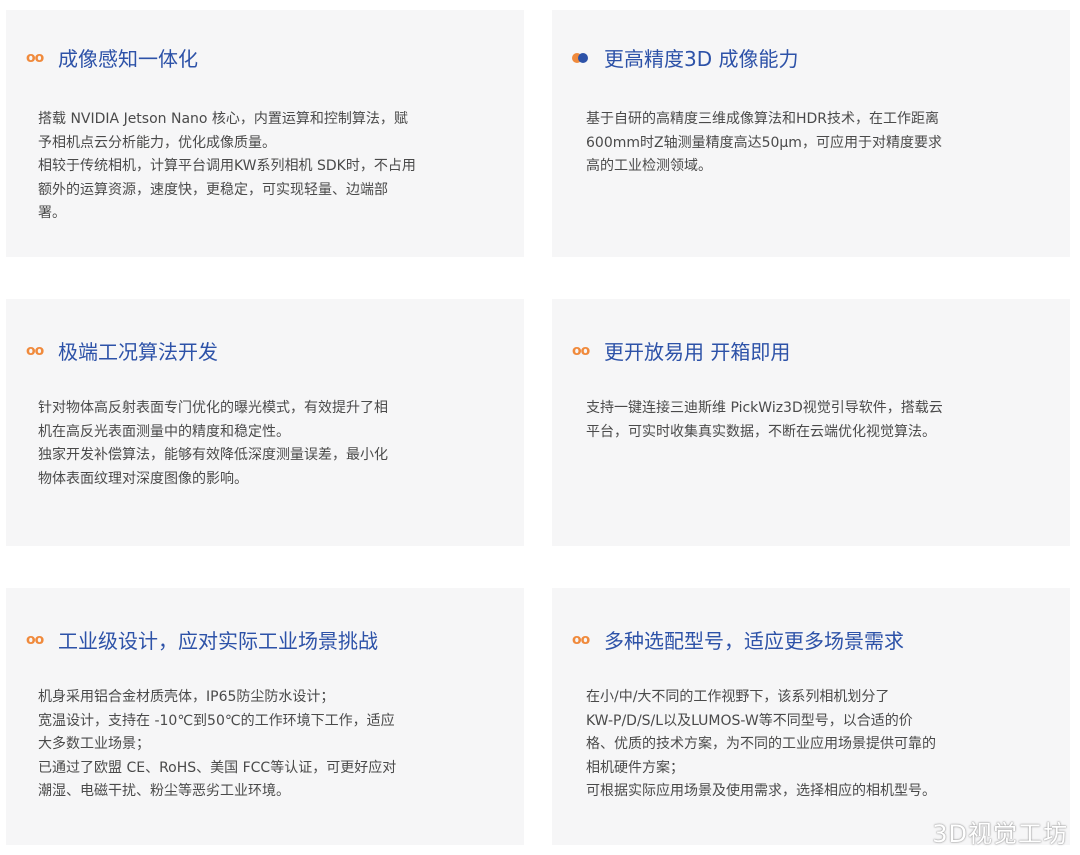  What do you see at coordinates (94, 744) in the screenshot?
I see `card-text-line: 大多数工业场景；` at bounding box center [94, 744].